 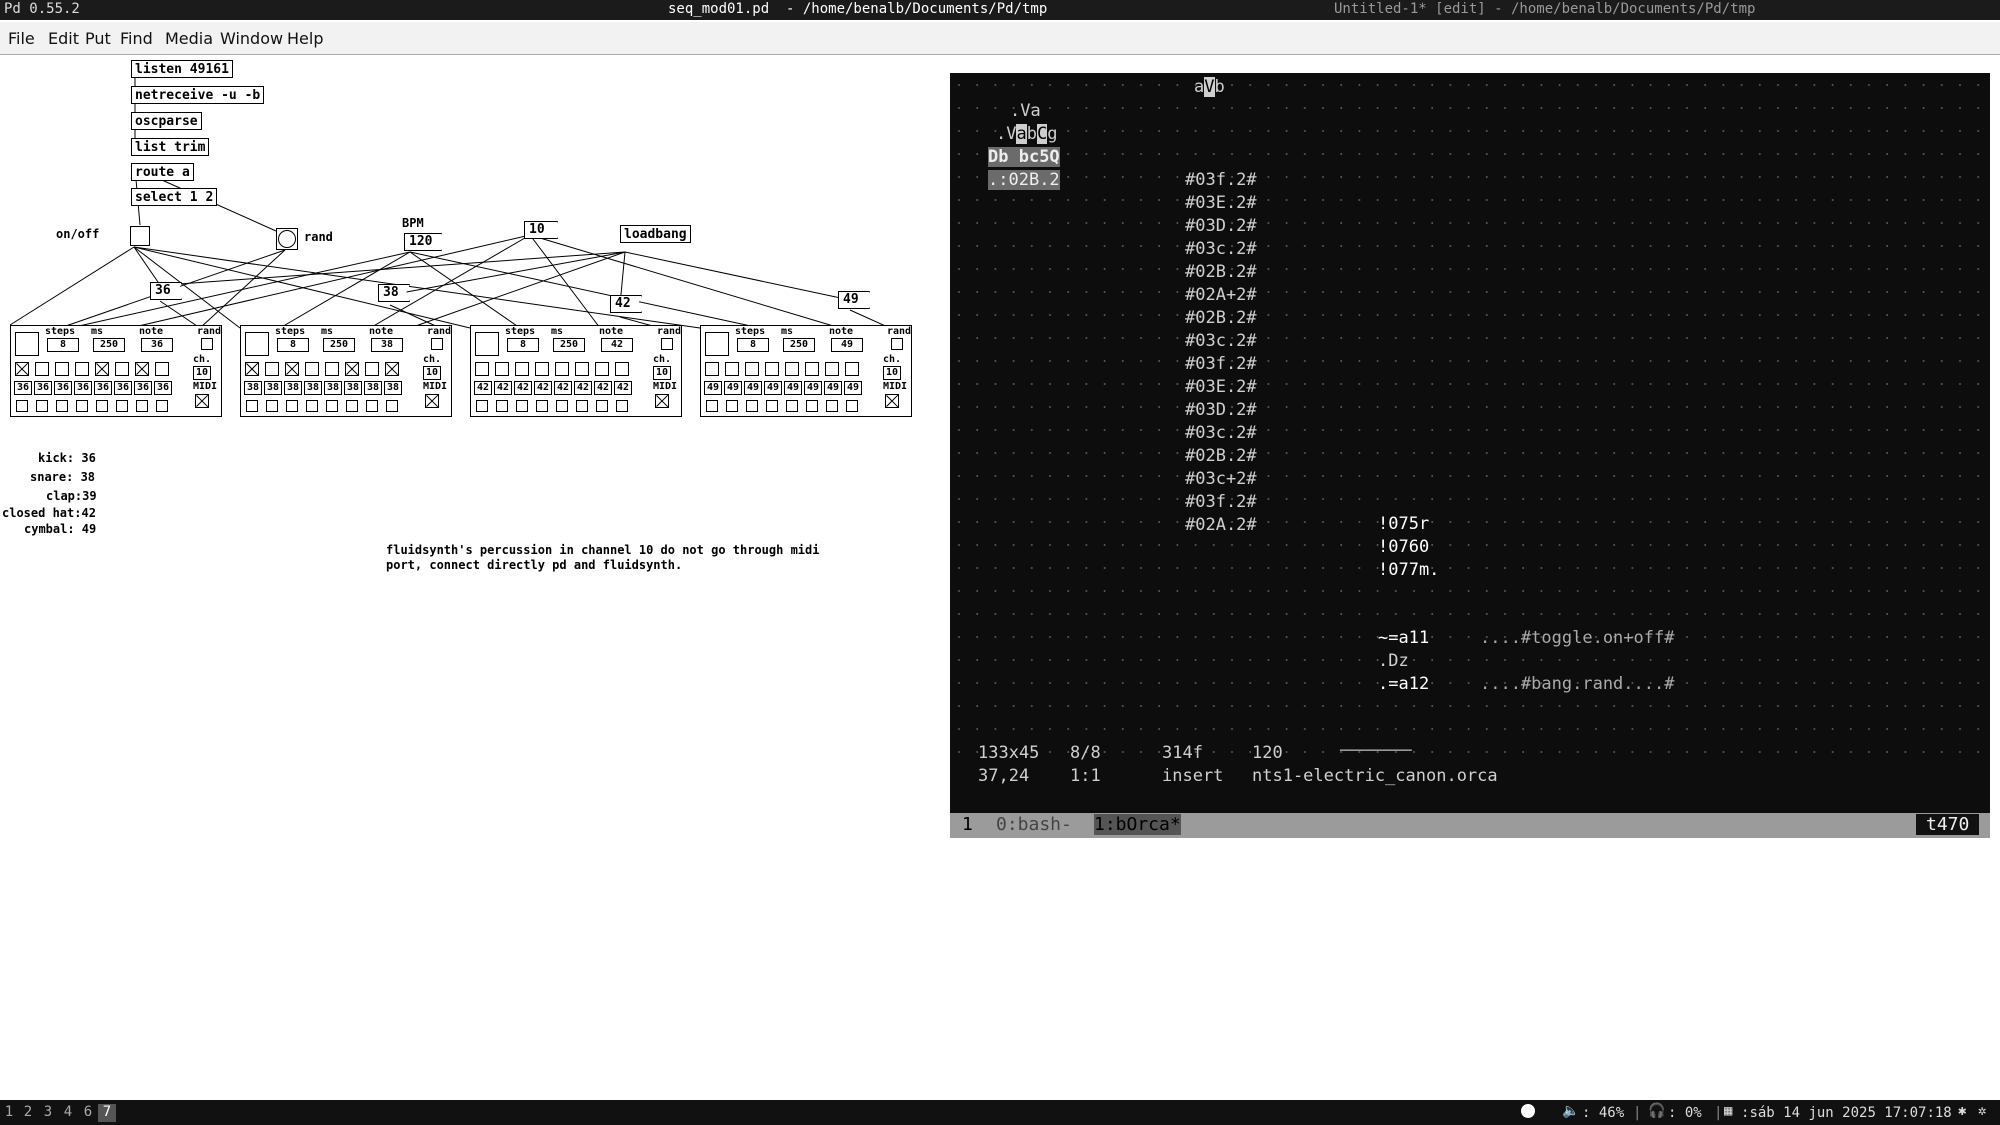 I want to click on menu-help: Help, so click(x=305, y=38).